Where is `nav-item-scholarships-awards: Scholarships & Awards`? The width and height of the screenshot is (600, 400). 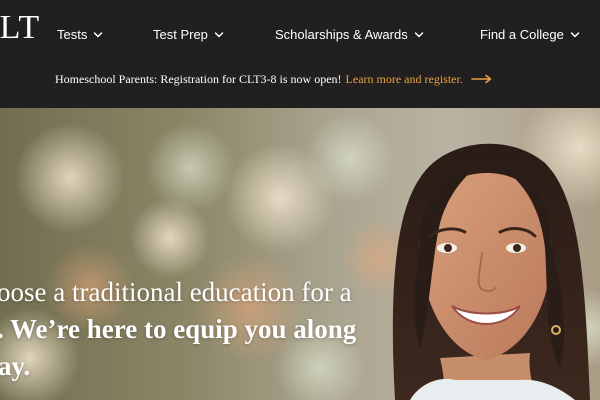
nav-item-scholarships-awards: Scholarships & Awards is located at coordinates (349, 35).